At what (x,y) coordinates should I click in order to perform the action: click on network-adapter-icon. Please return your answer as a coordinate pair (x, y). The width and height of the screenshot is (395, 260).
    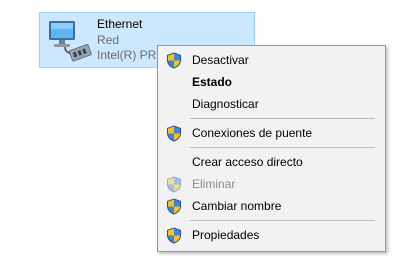
    Looking at the image, I should click on (70, 41).